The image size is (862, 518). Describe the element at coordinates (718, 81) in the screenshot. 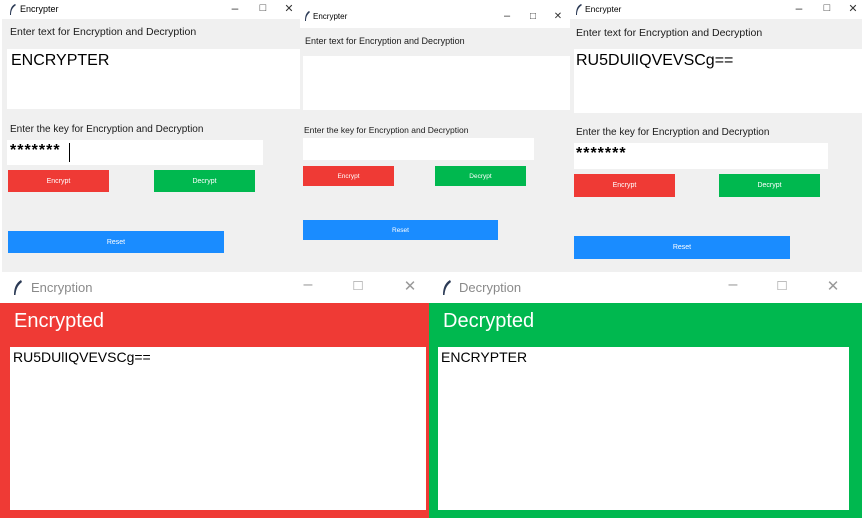

I see `text-input: RU5DUlIQVEVSCg==` at that location.